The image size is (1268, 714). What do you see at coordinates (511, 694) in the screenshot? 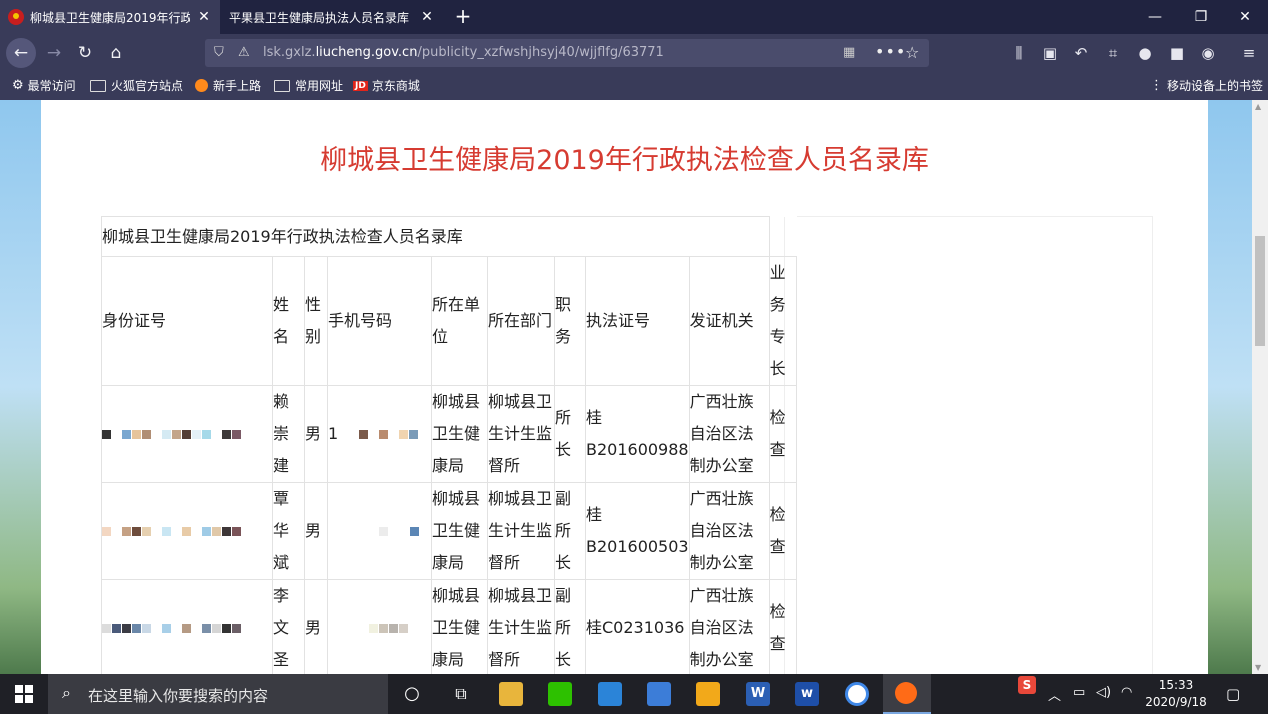
I see `file-explorer-icon` at bounding box center [511, 694].